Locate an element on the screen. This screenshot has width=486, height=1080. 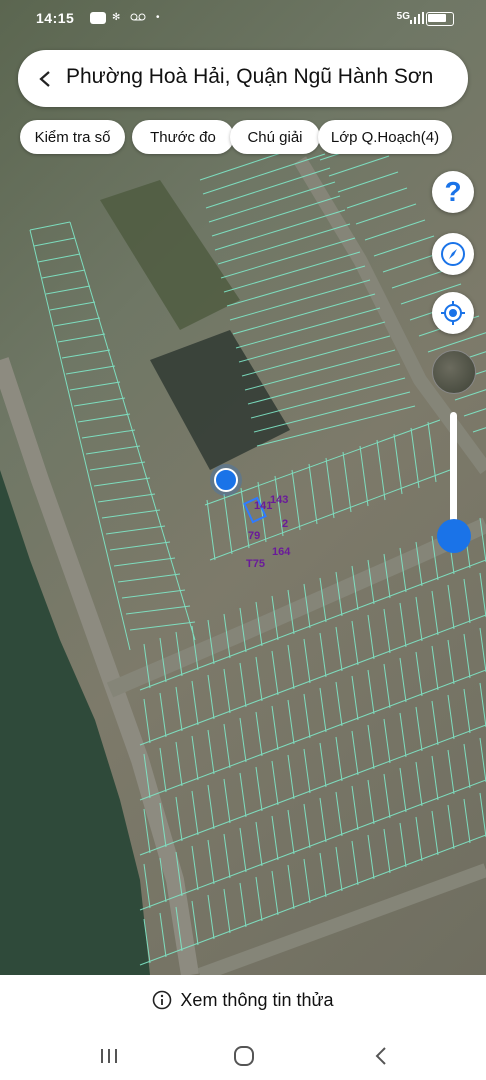
bottom-panel: Xem thông tin thửa is located at coordinates (243, 1027).